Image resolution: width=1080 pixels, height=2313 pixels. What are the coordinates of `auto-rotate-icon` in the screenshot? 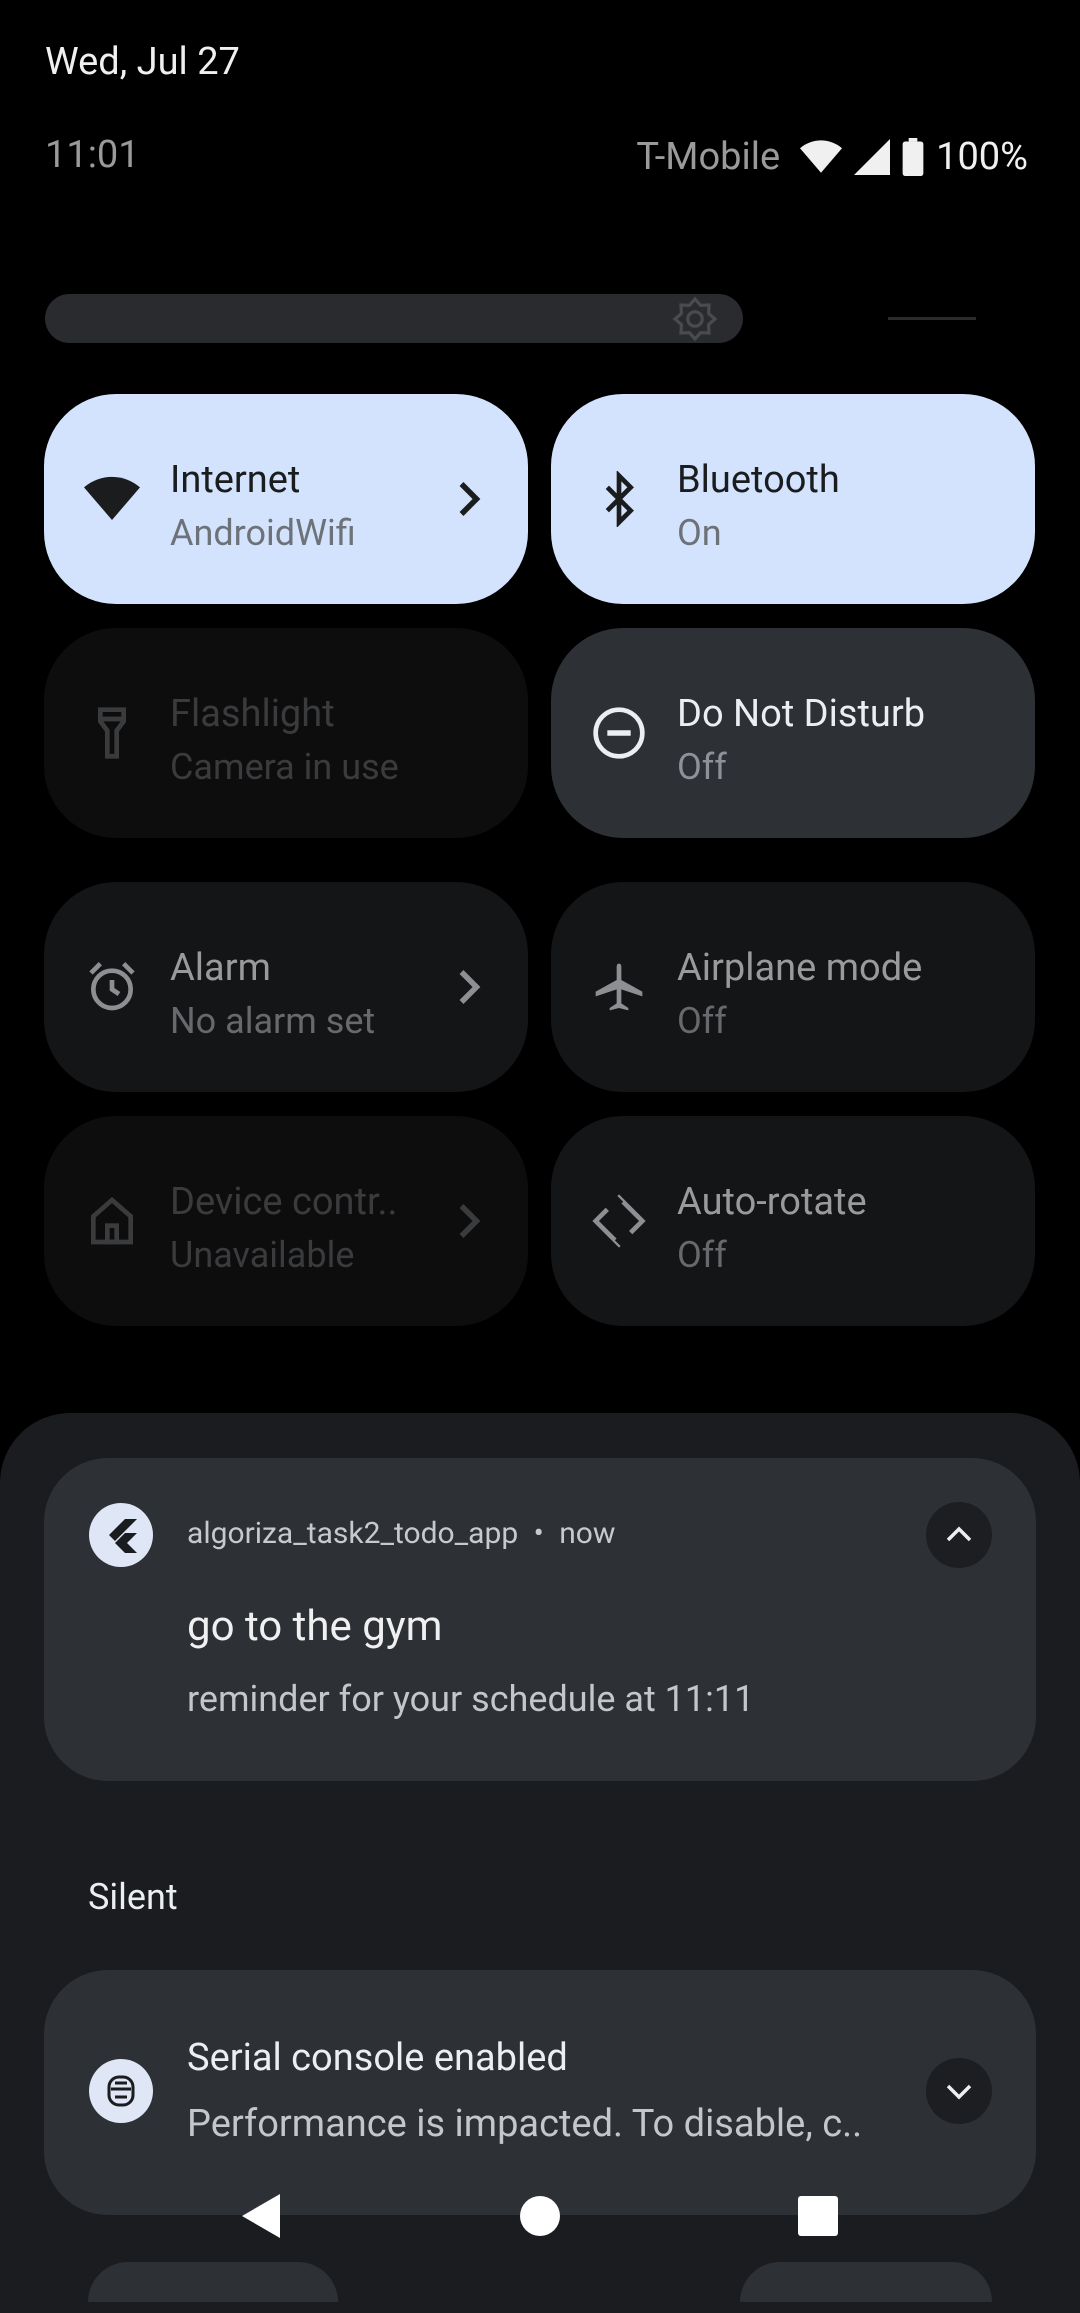 It's located at (619, 1221).